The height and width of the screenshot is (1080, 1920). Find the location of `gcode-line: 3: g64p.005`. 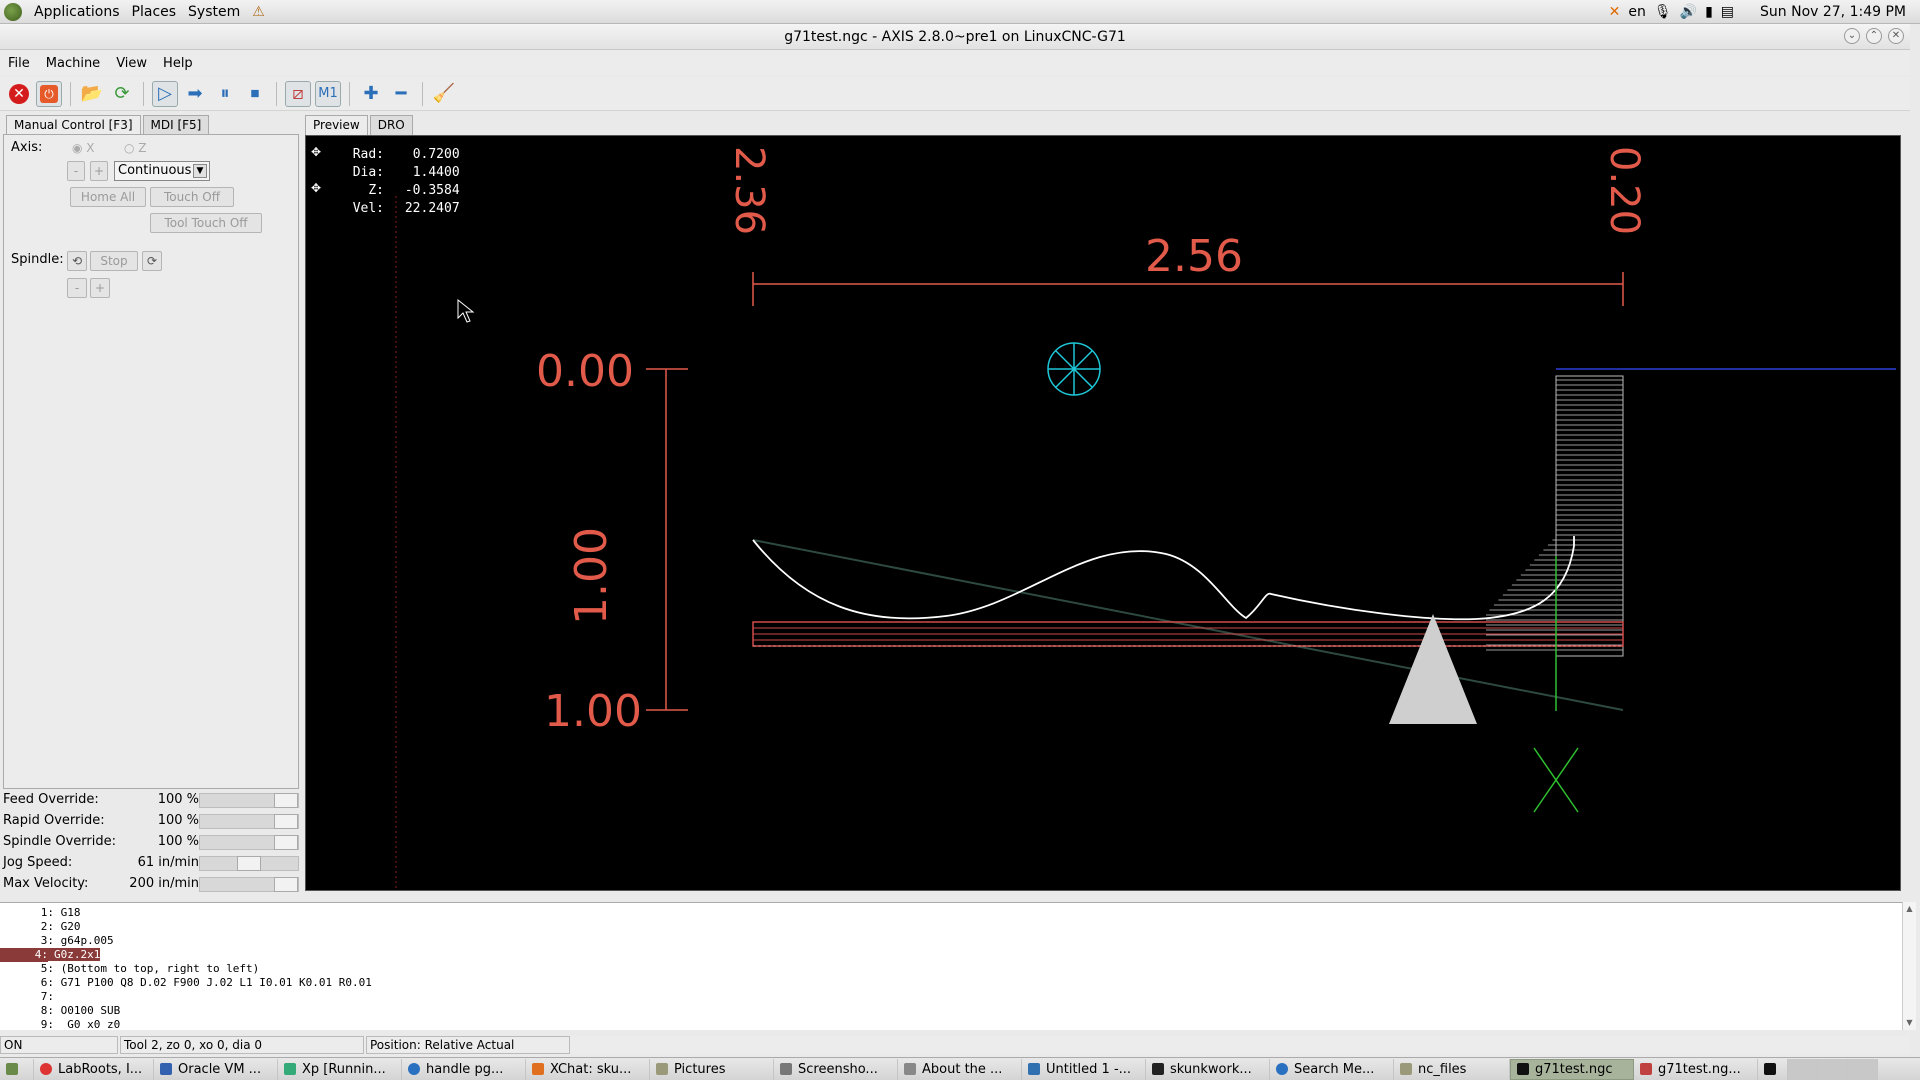

gcode-line: 3: g64p.005 is located at coordinates (955, 941).